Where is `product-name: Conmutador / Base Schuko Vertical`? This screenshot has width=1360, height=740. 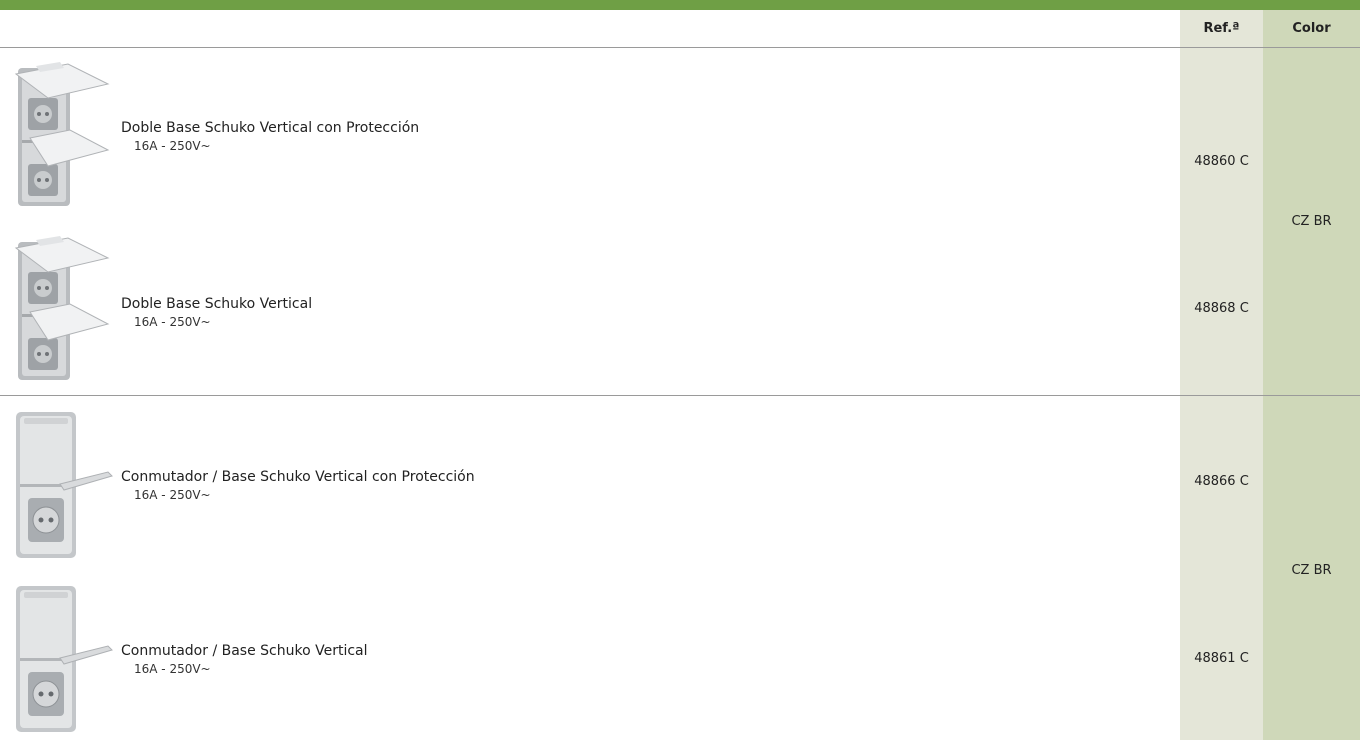 product-name: Conmutador / Base Schuko Vertical is located at coordinates (244, 651).